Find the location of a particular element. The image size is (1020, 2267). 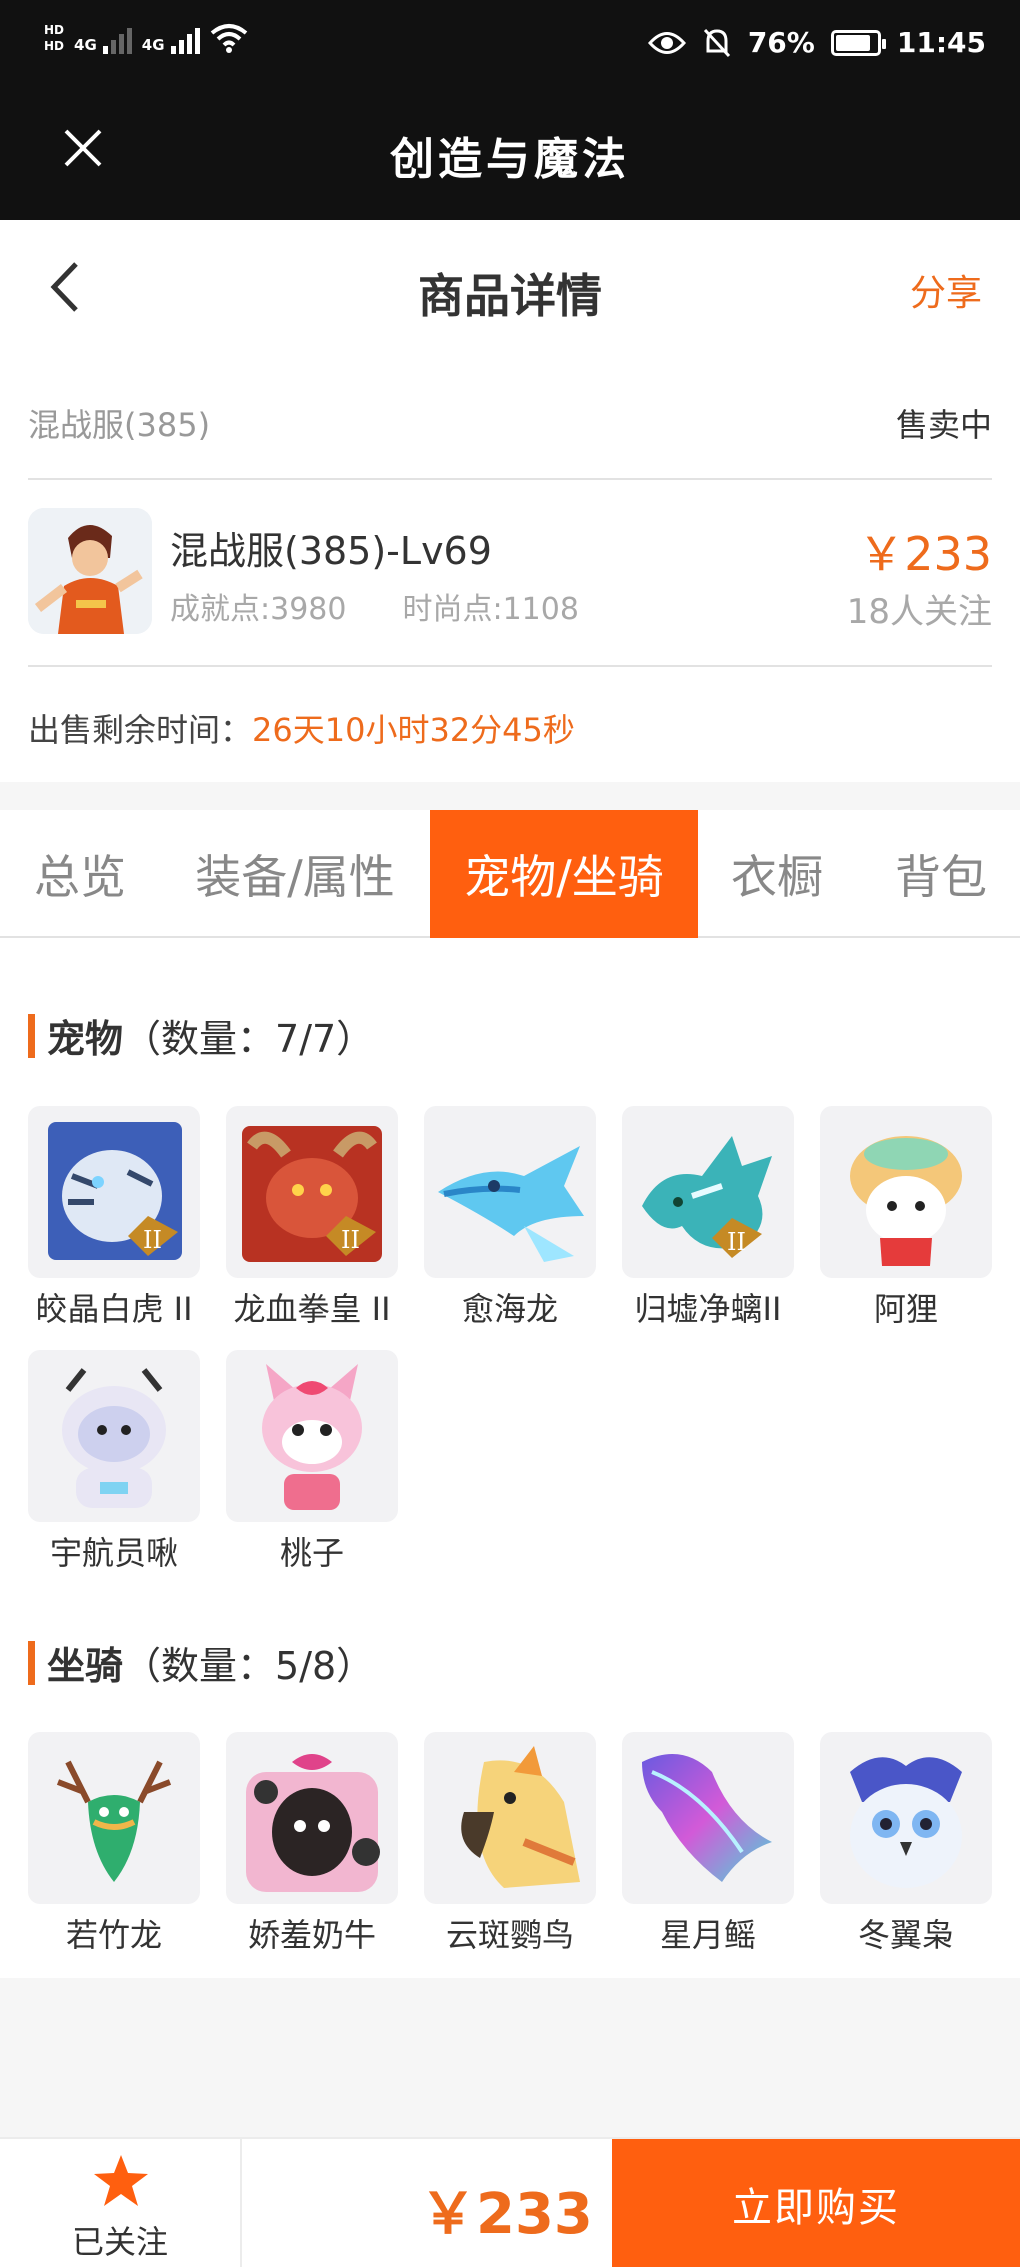

pet-thumb-tiger: II is located at coordinates (114, 1192).